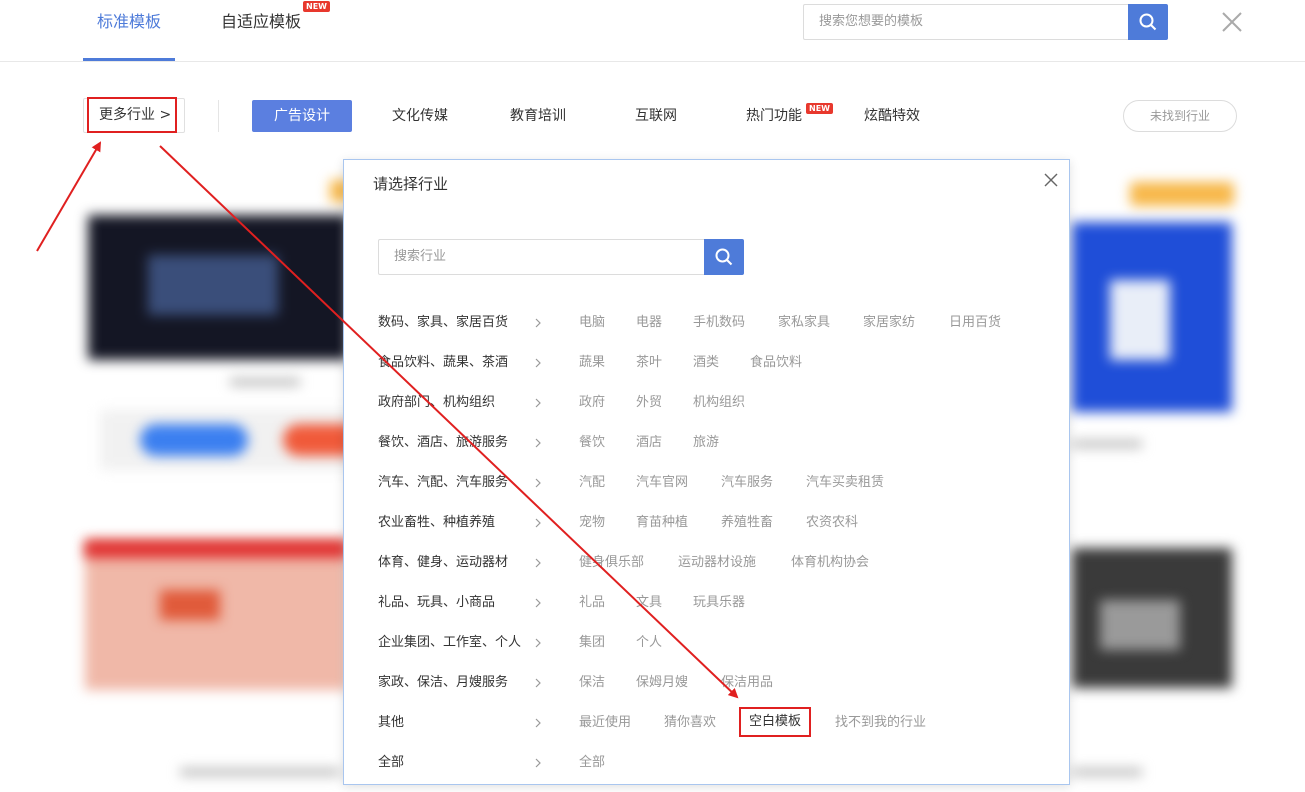 The width and height of the screenshot is (1305, 792). Describe the element at coordinates (218, 116) in the screenshot. I see `divider` at that location.